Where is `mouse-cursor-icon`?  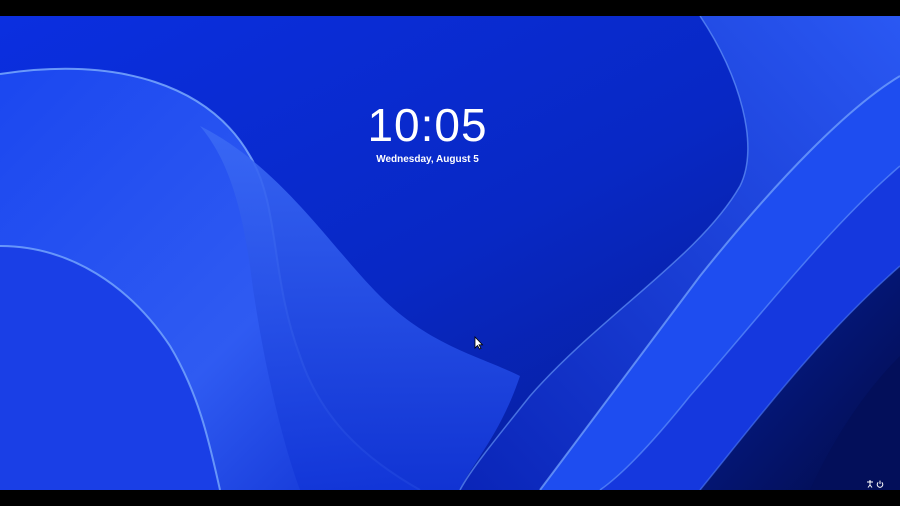 mouse-cursor-icon is located at coordinates (479, 343).